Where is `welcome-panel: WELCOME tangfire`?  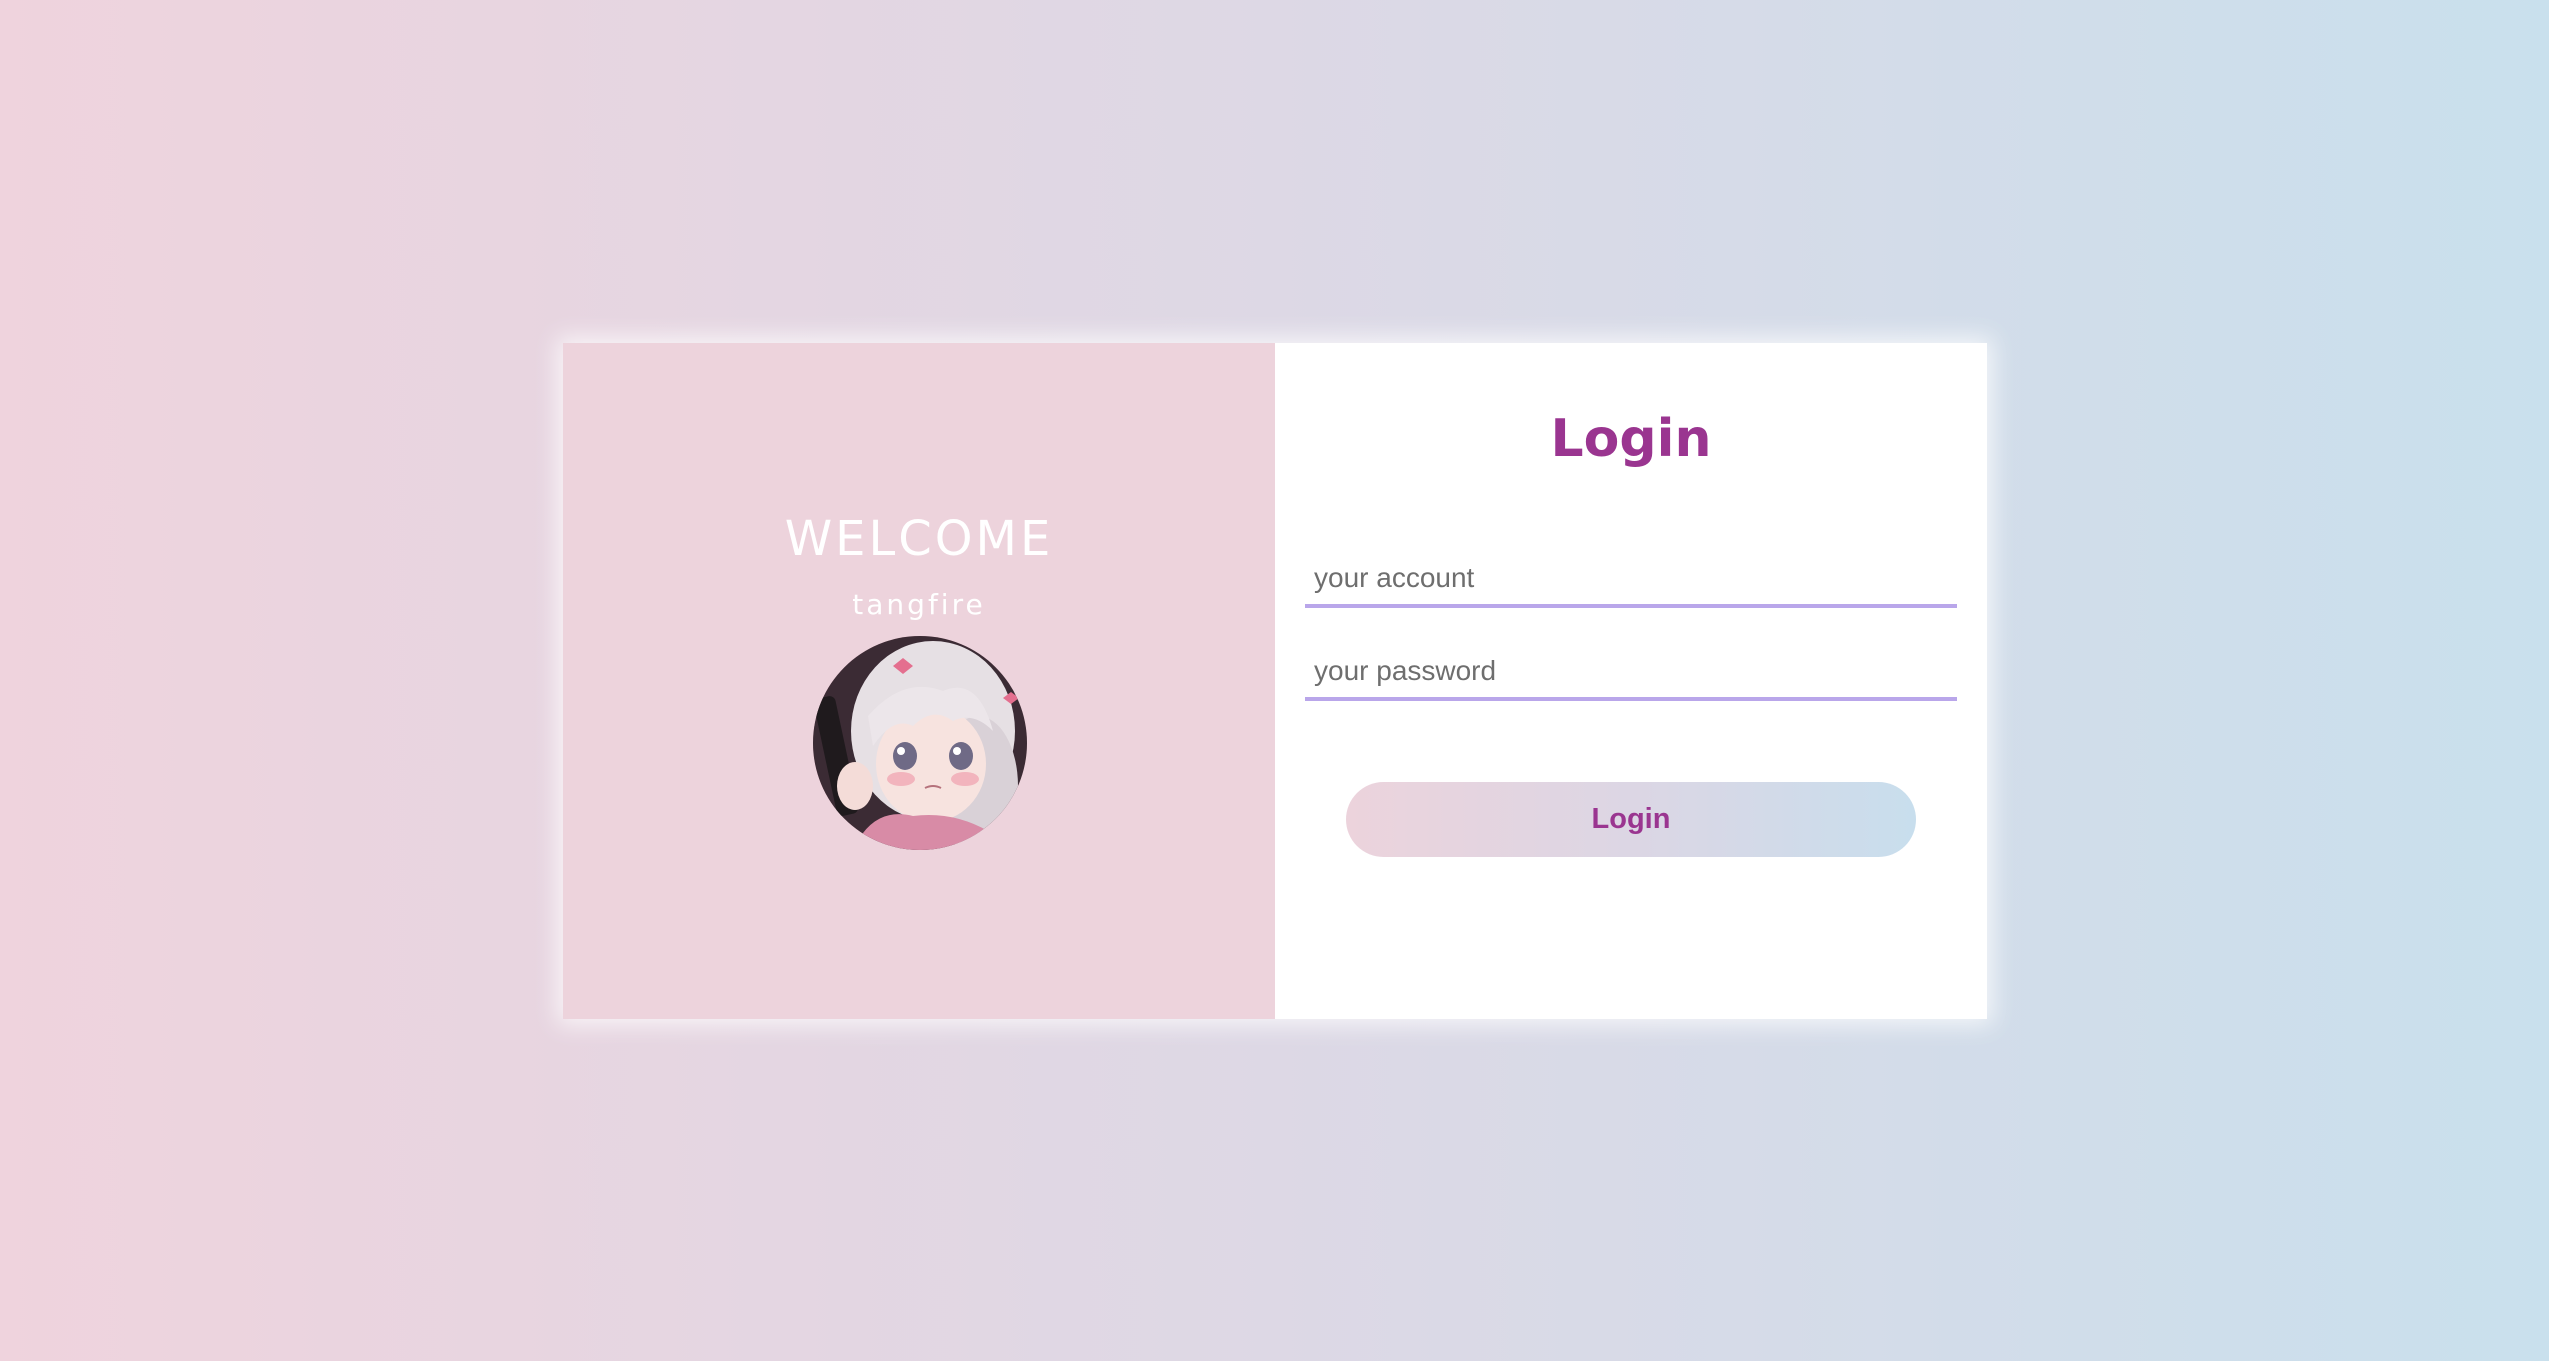 welcome-panel: WELCOME tangfire is located at coordinates (919, 681).